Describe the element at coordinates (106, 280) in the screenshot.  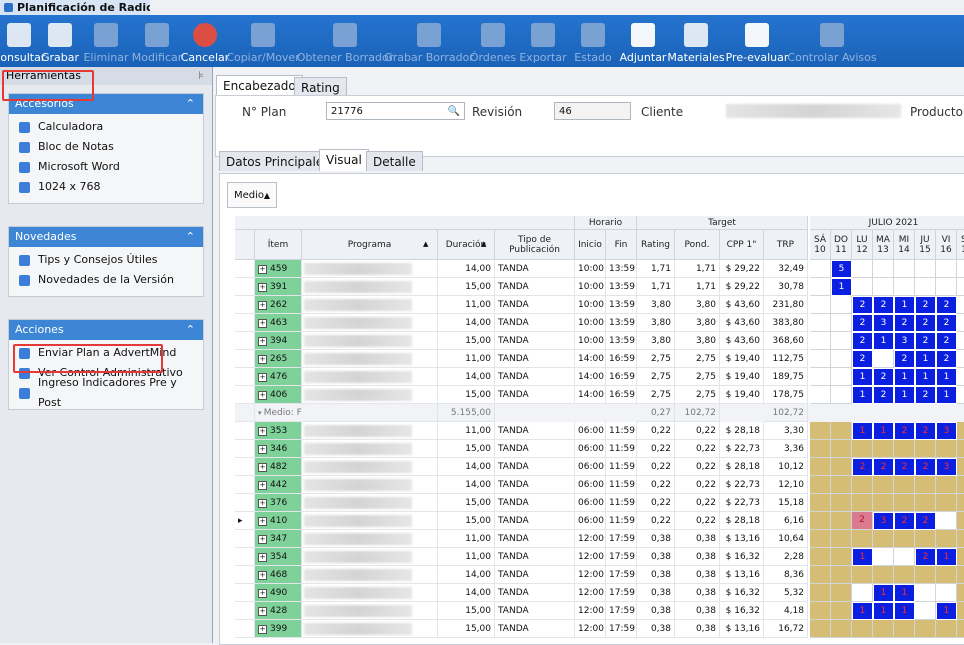
I see `tool-item: Novedades de la Versión` at that location.